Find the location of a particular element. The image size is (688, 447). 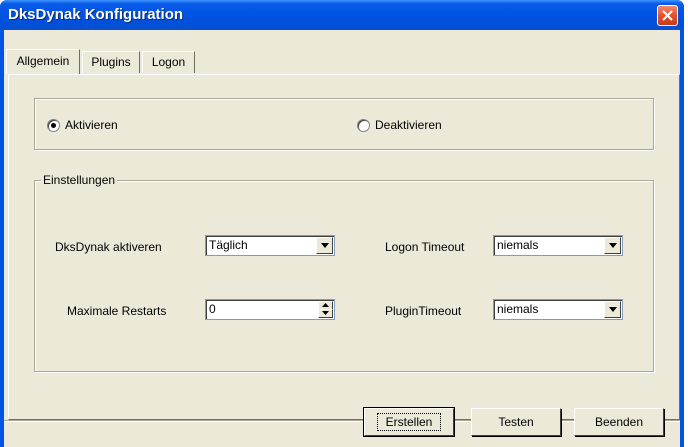

tab-logon: Logon is located at coordinates (168, 62).